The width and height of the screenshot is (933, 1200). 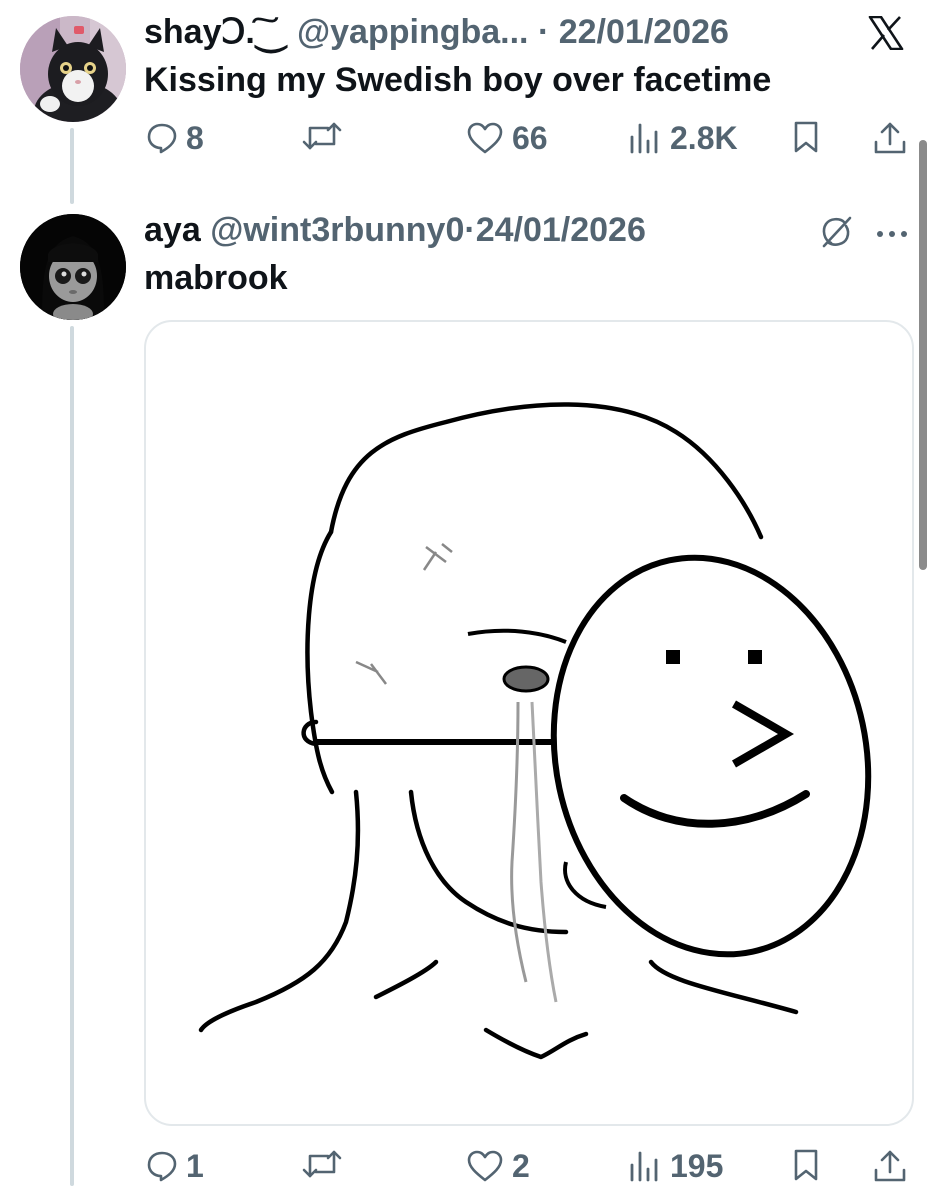 I want to click on views-button: 195, so click(x=675, y=1166).